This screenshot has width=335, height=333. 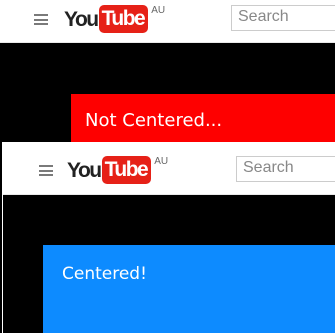 I want to click on masthead: You Tube AU Search, so click(x=167, y=21).